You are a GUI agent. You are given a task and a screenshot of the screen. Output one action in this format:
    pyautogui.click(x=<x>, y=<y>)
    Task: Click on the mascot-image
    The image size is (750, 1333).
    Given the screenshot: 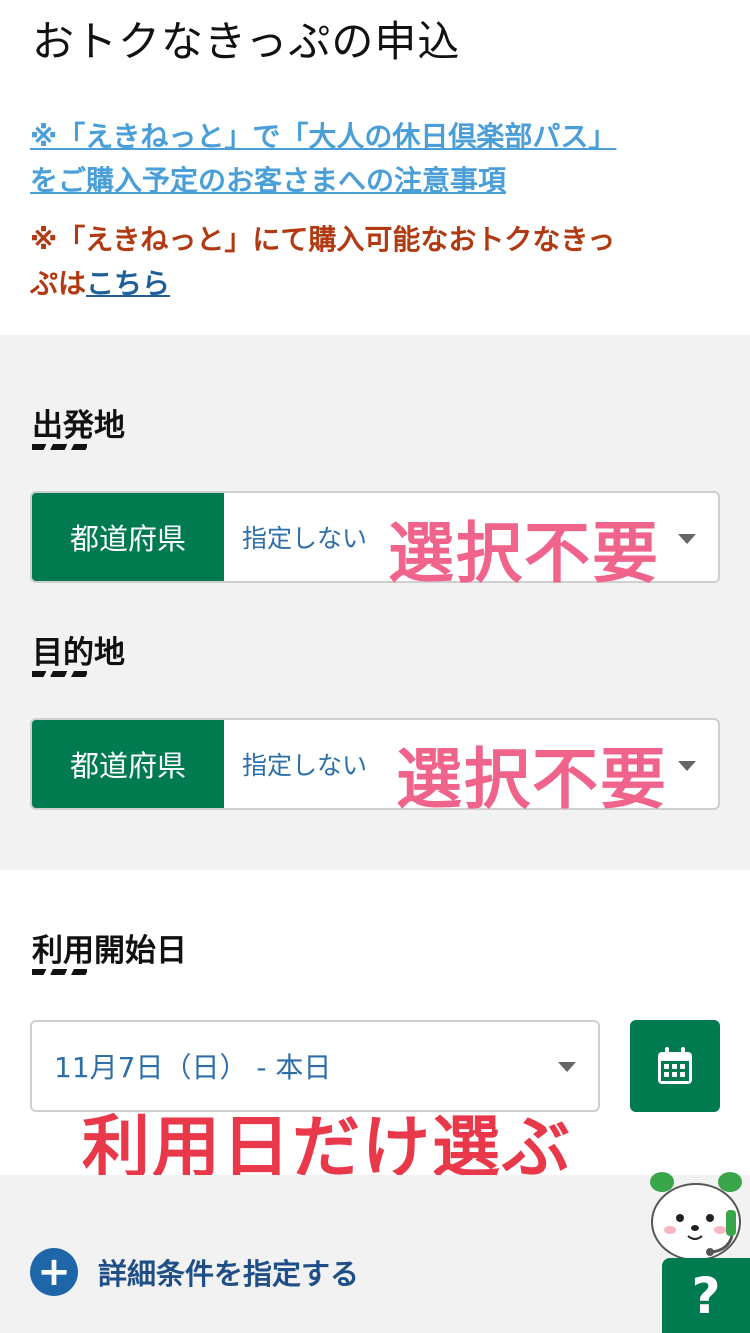 What is the action you would take?
    pyautogui.click(x=696, y=1216)
    